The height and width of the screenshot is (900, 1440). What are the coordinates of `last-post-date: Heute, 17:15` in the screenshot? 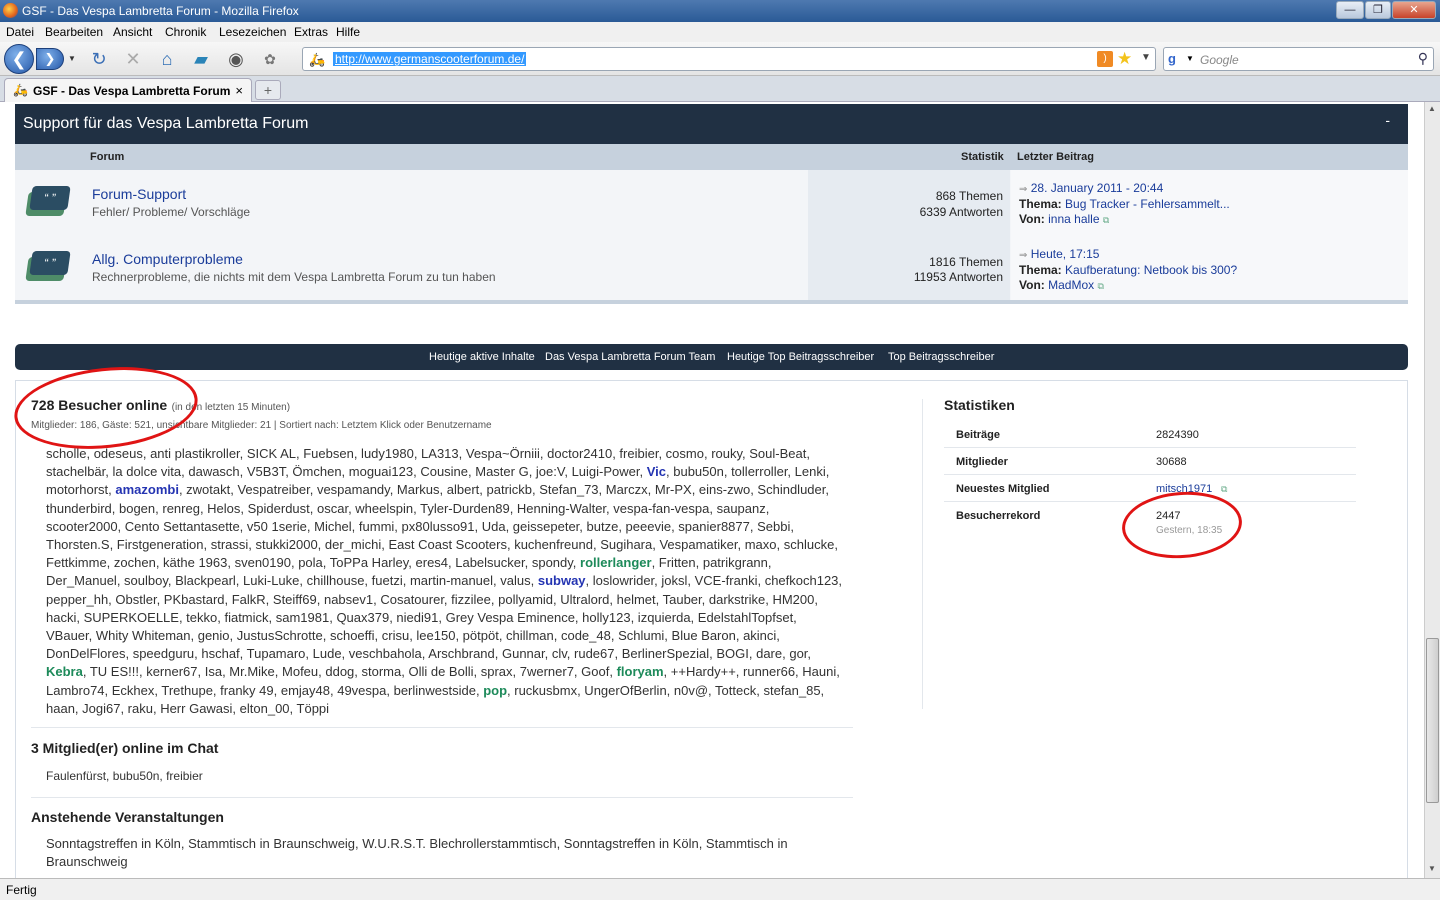 It's located at (1065, 254).